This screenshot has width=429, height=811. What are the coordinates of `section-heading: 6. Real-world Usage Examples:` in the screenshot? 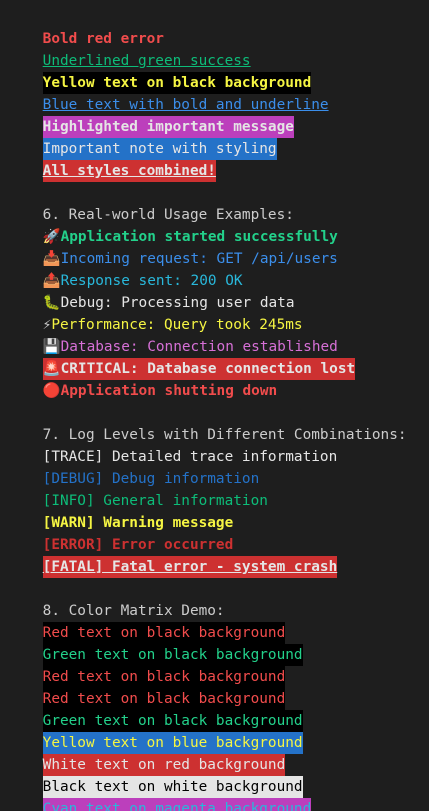 It's located at (218, 202).